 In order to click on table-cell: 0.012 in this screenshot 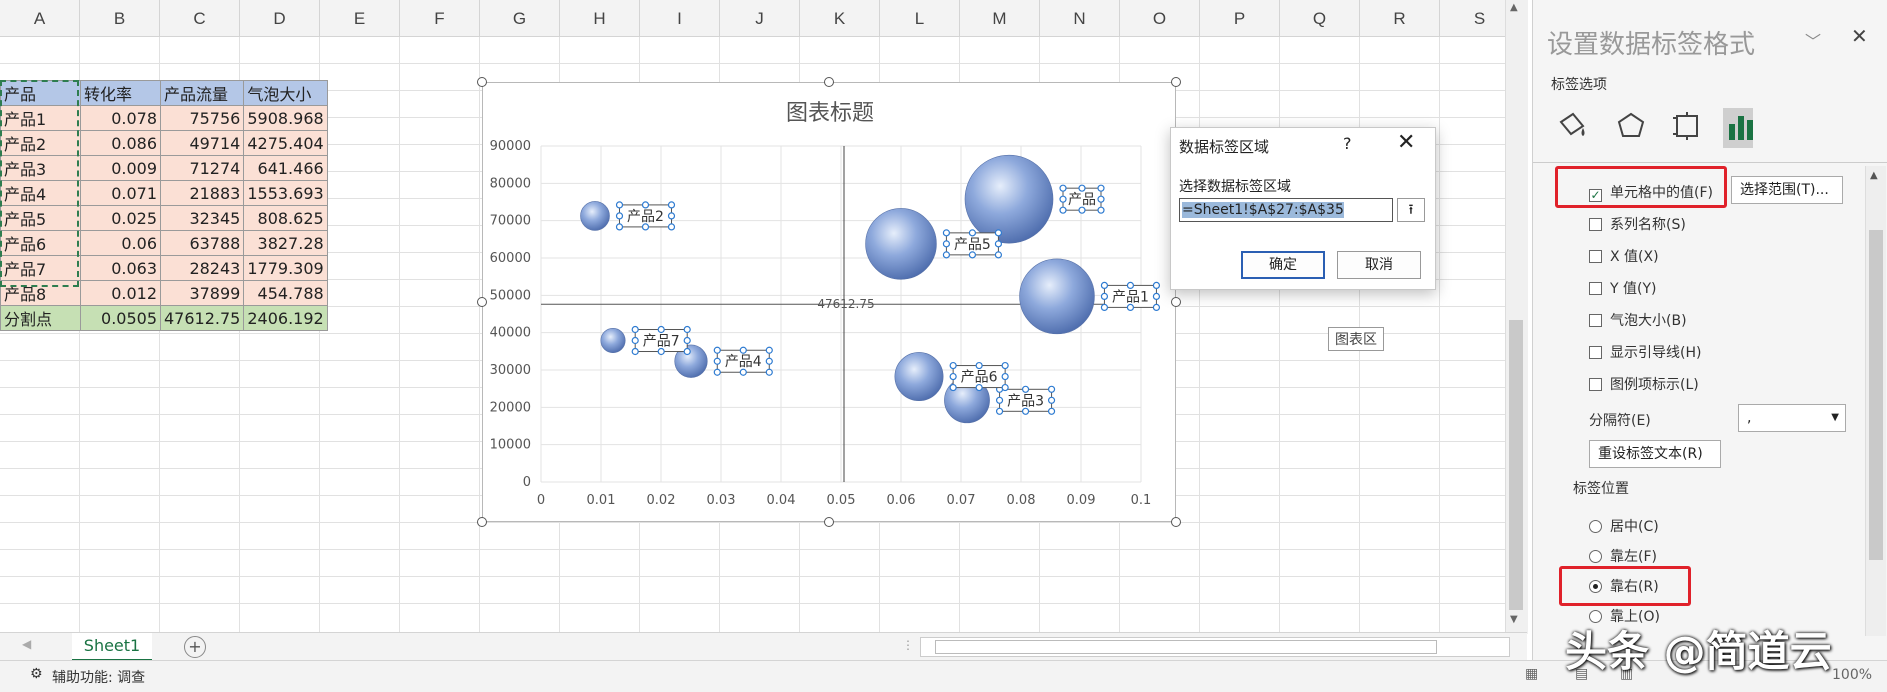, I will do `click(120, 293)`.